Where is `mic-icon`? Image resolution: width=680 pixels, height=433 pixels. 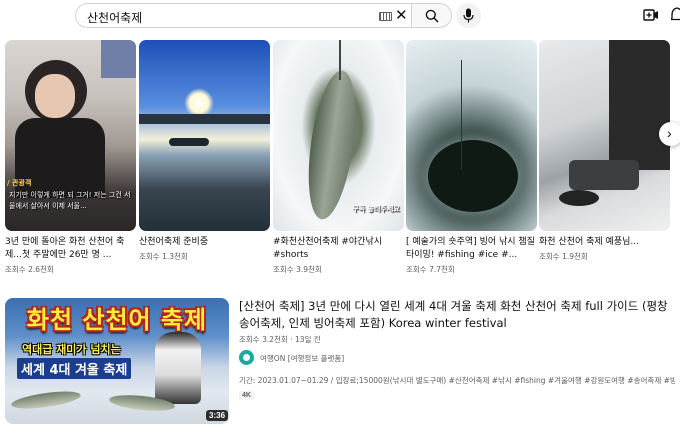
mic-icon is located at coordinates (468, 15).